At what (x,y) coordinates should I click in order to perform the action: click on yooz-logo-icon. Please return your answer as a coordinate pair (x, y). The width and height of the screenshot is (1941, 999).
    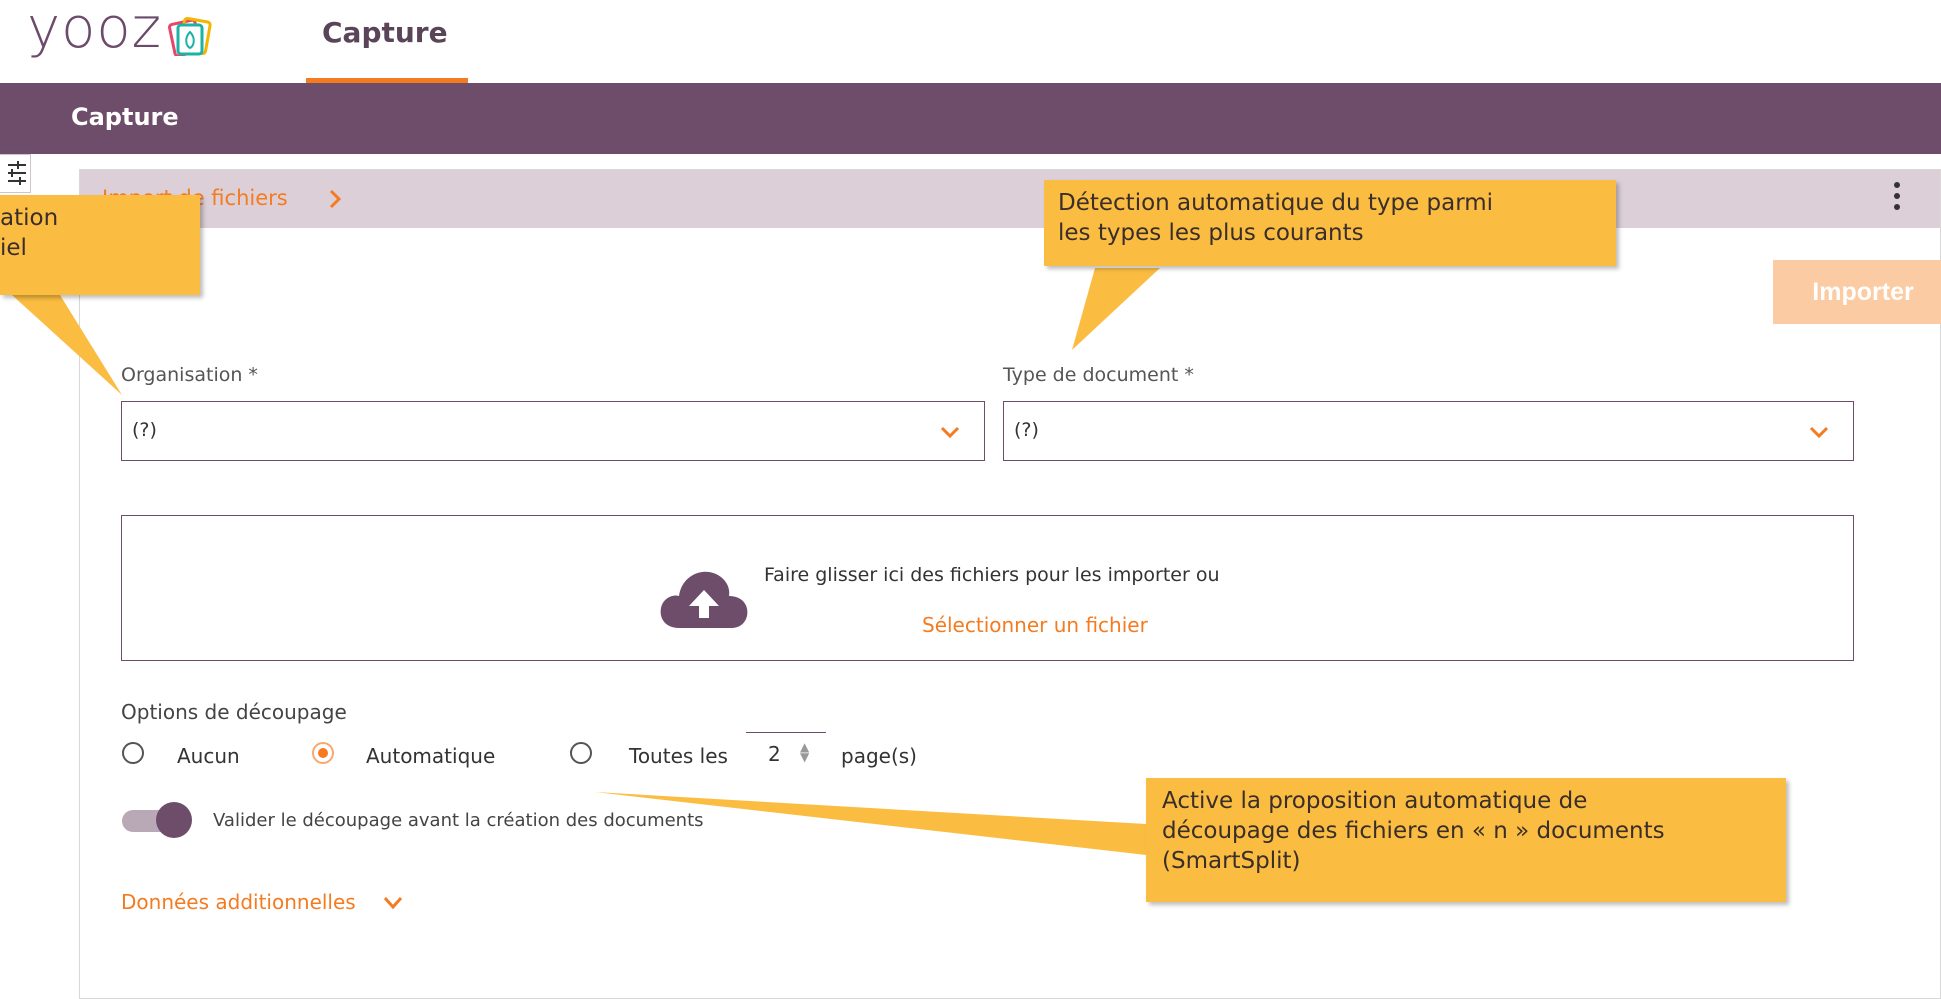
    Looking at the image, I should click on (190, 36).